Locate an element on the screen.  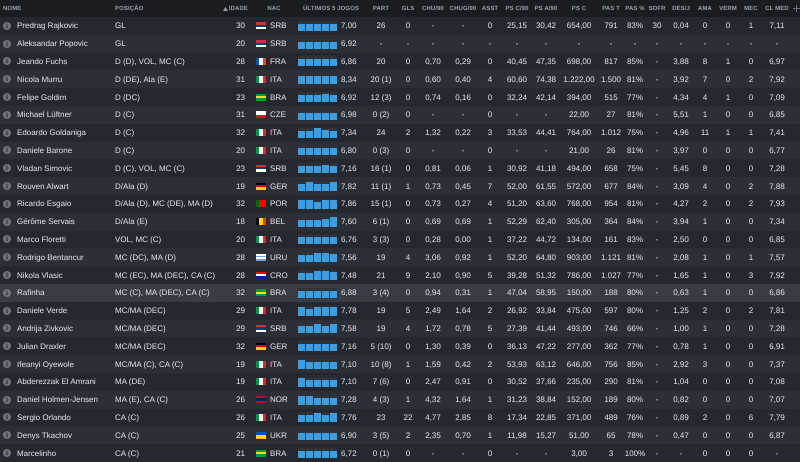
table-row: Gérôme Servais D/Ala (E) 18 BEL 7,60 6 (1) 0 0,69 0,69 1 52,29 62,40 305,00 364 84% - 3,94 1 0 0 7,34 is located at coordinates (400, 221).